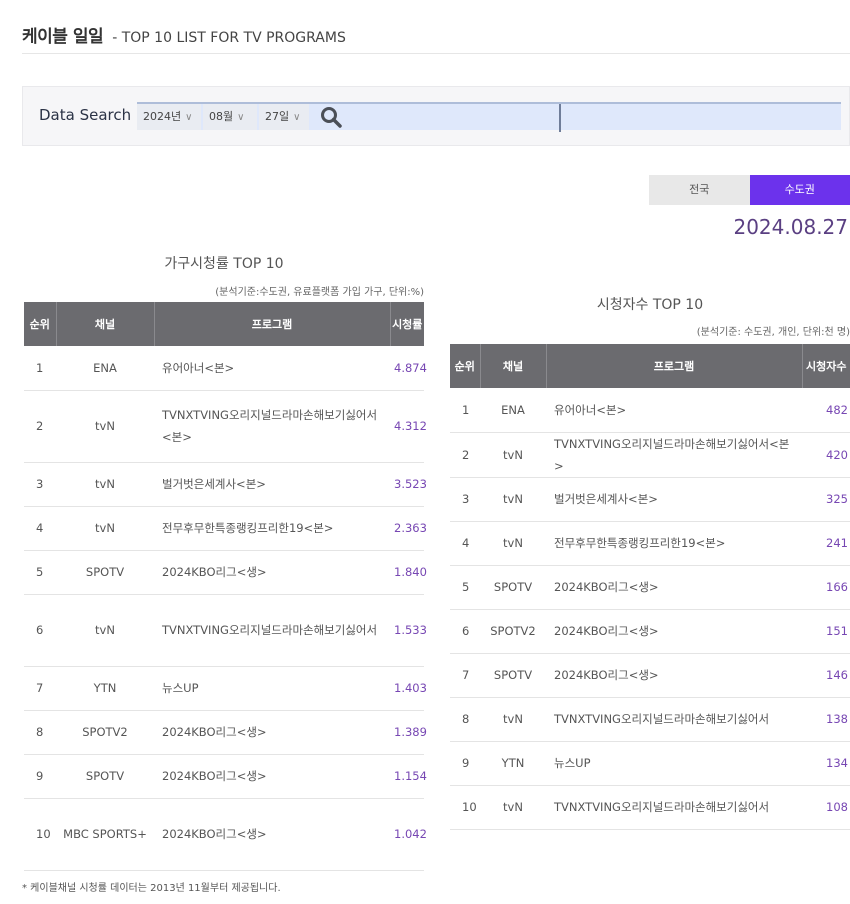  I want to click on household-rating-title: 가구시청률 TOP 10, so click(224, 264).